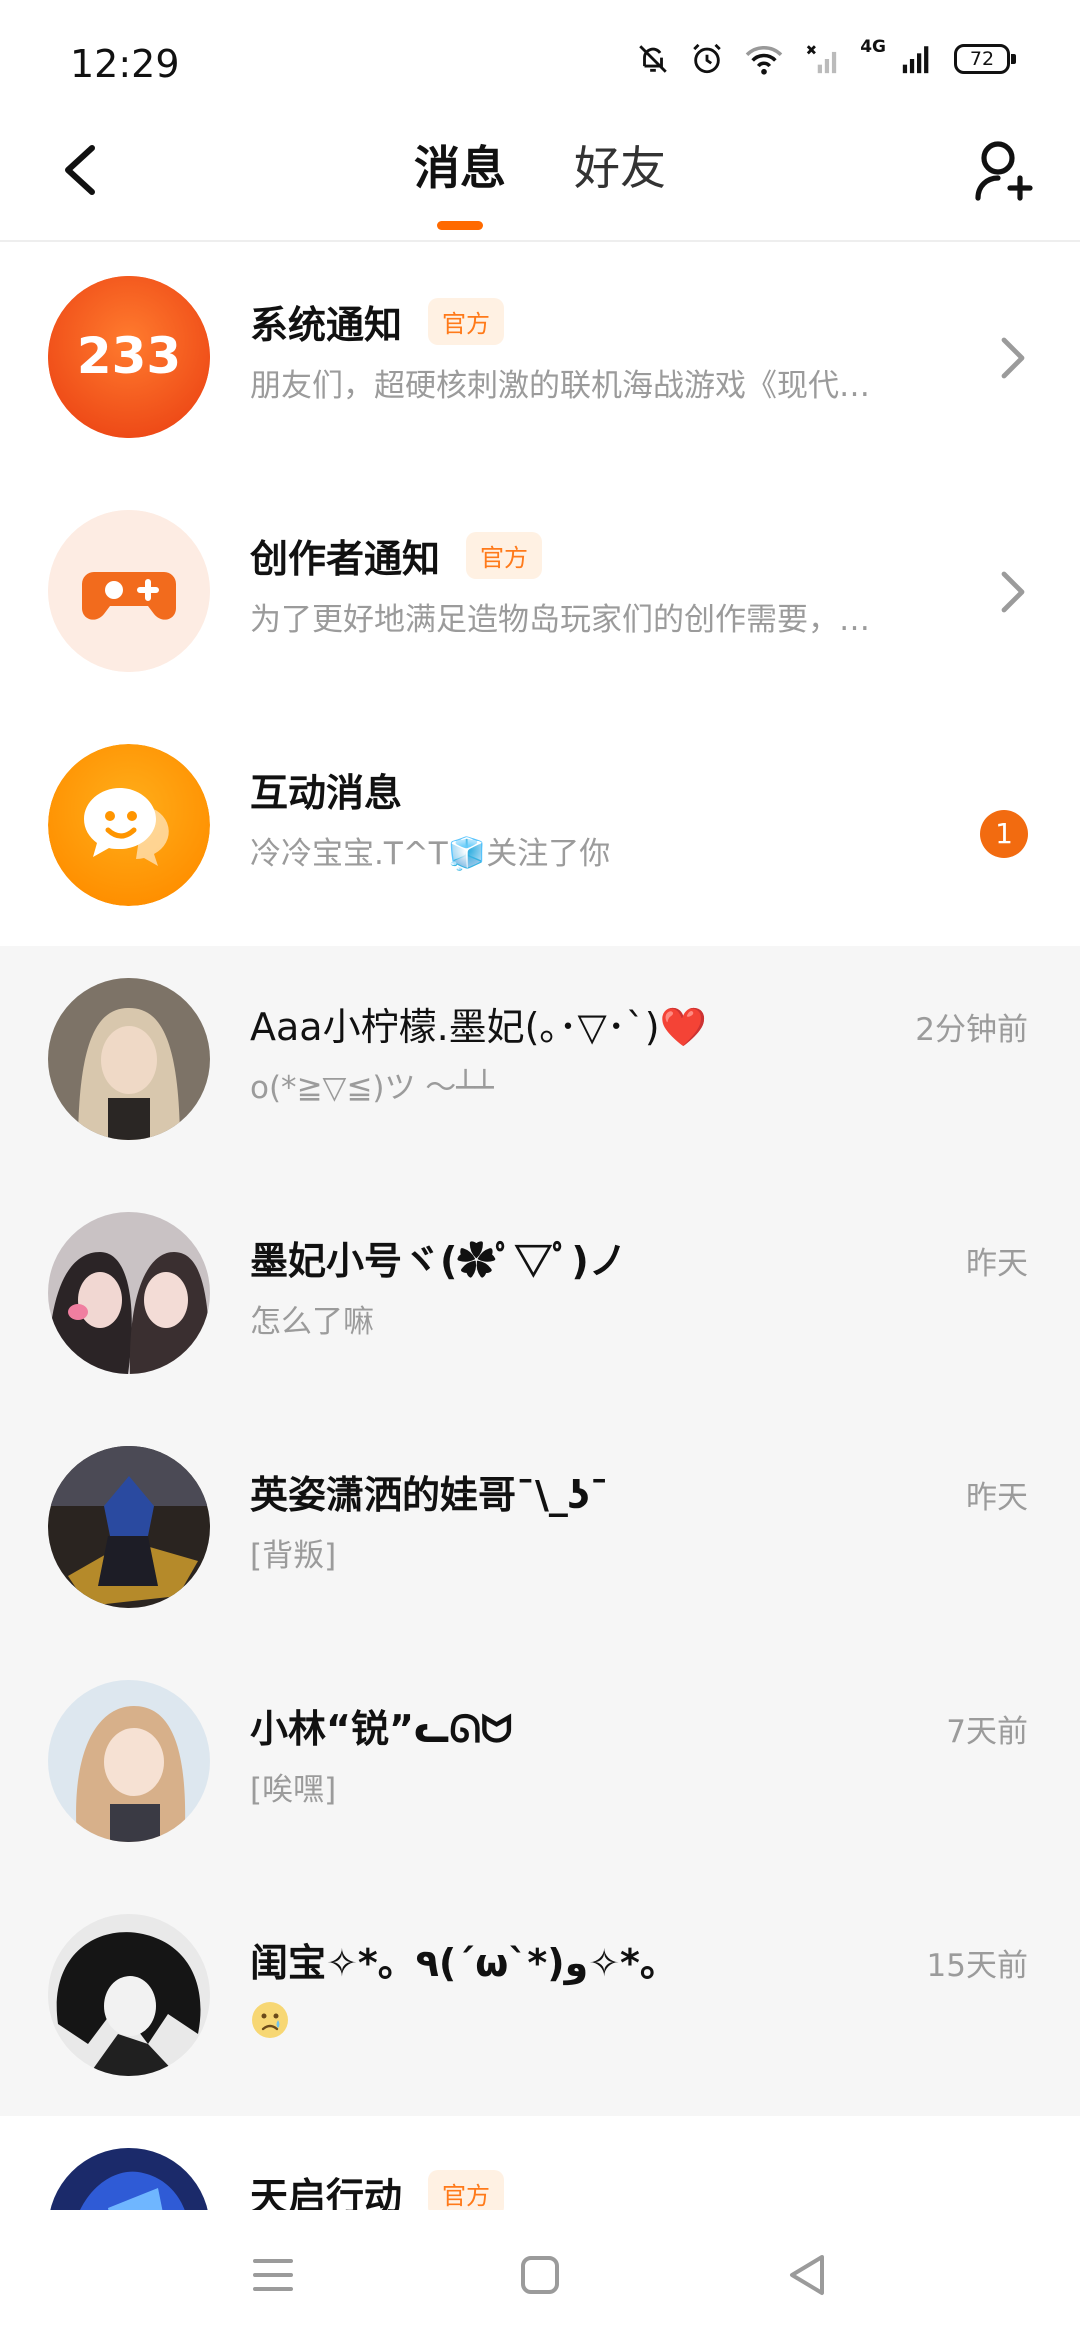 The image size is (1080, 2340). I want to click on home-button, so click(540, 2275).